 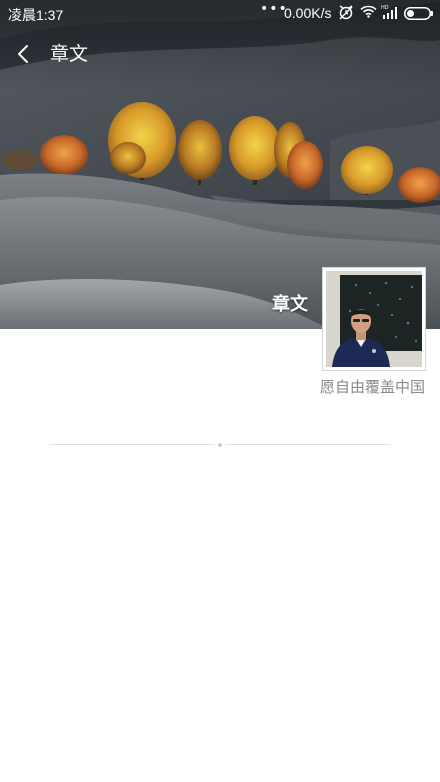 I want to click on end-of-feed-divider, so click(x=220, y=445).